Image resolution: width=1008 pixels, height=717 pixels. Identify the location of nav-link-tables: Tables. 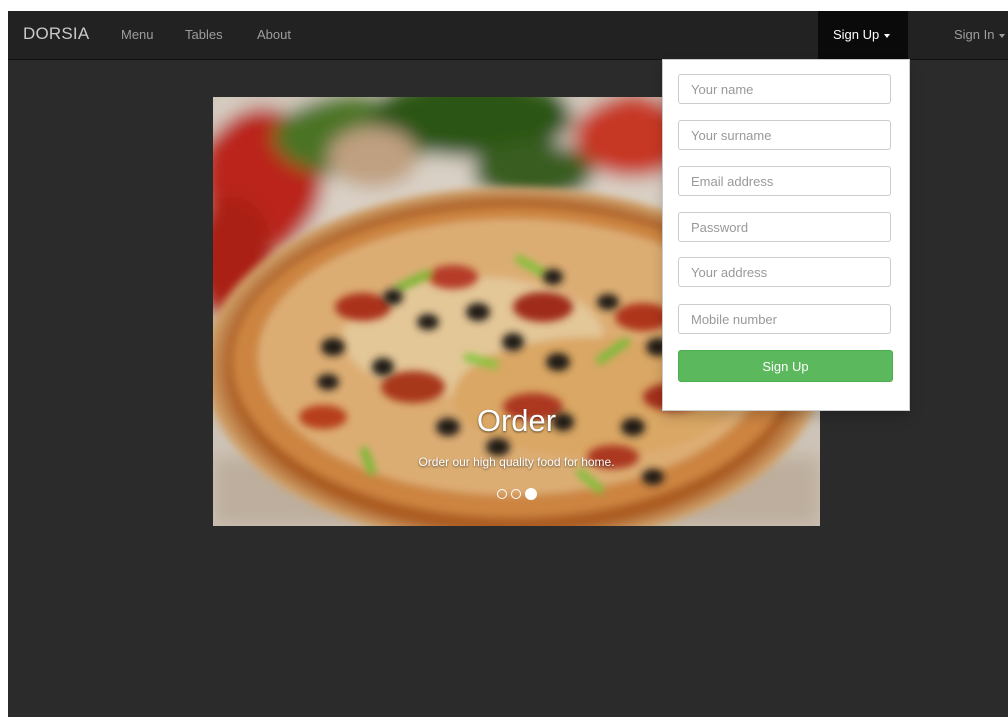
(204, 34).